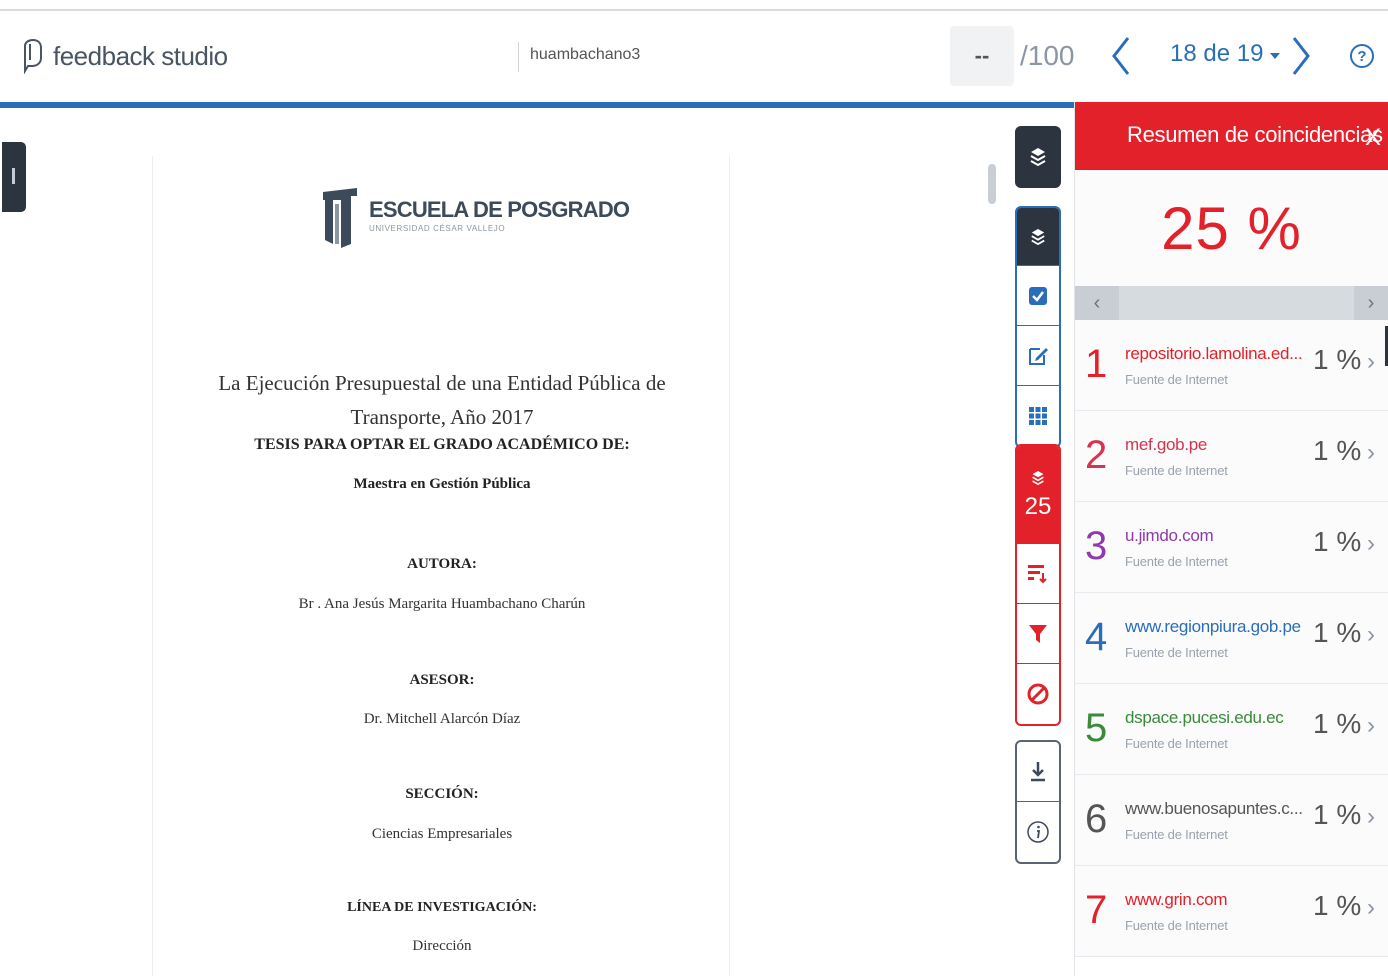 The height and width of the screenshot is (976, 1388). I want to click on overall-similarity-score: 25 %, so click(1231, 228).